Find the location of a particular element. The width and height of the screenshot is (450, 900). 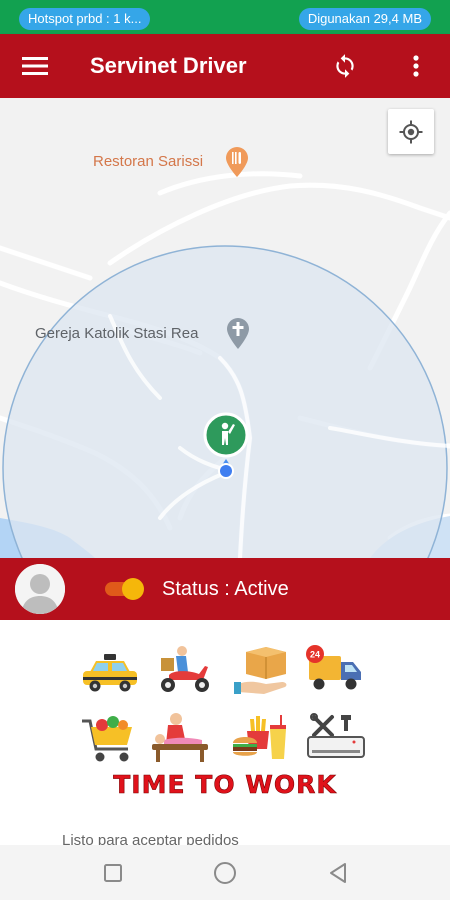

home-icon is located at coordinates (225, 873).